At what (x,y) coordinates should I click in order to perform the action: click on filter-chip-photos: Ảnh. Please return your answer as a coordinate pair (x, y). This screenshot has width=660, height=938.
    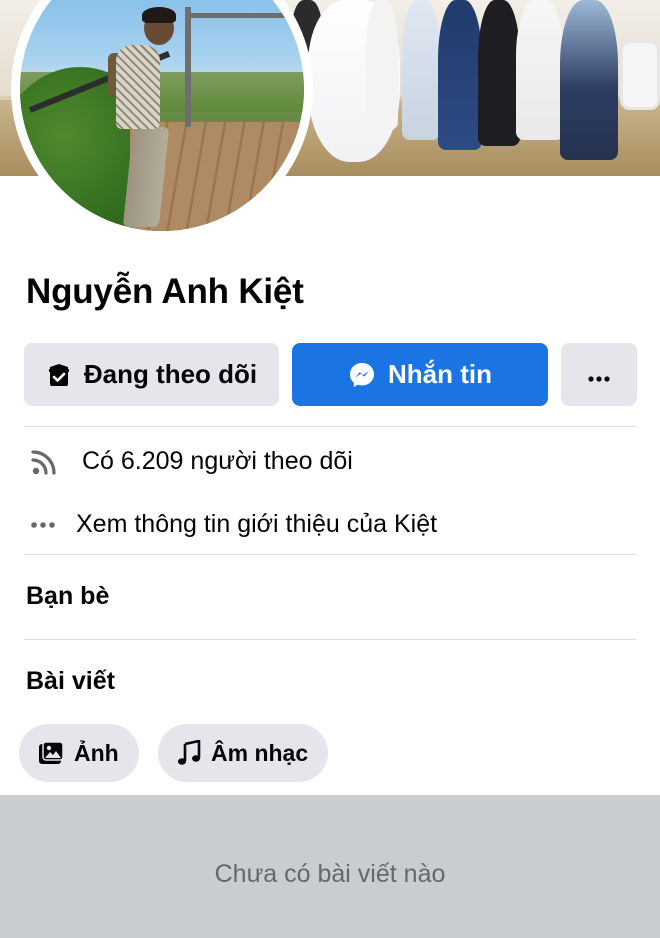
    Looking at the image, I should click on (79, 753).